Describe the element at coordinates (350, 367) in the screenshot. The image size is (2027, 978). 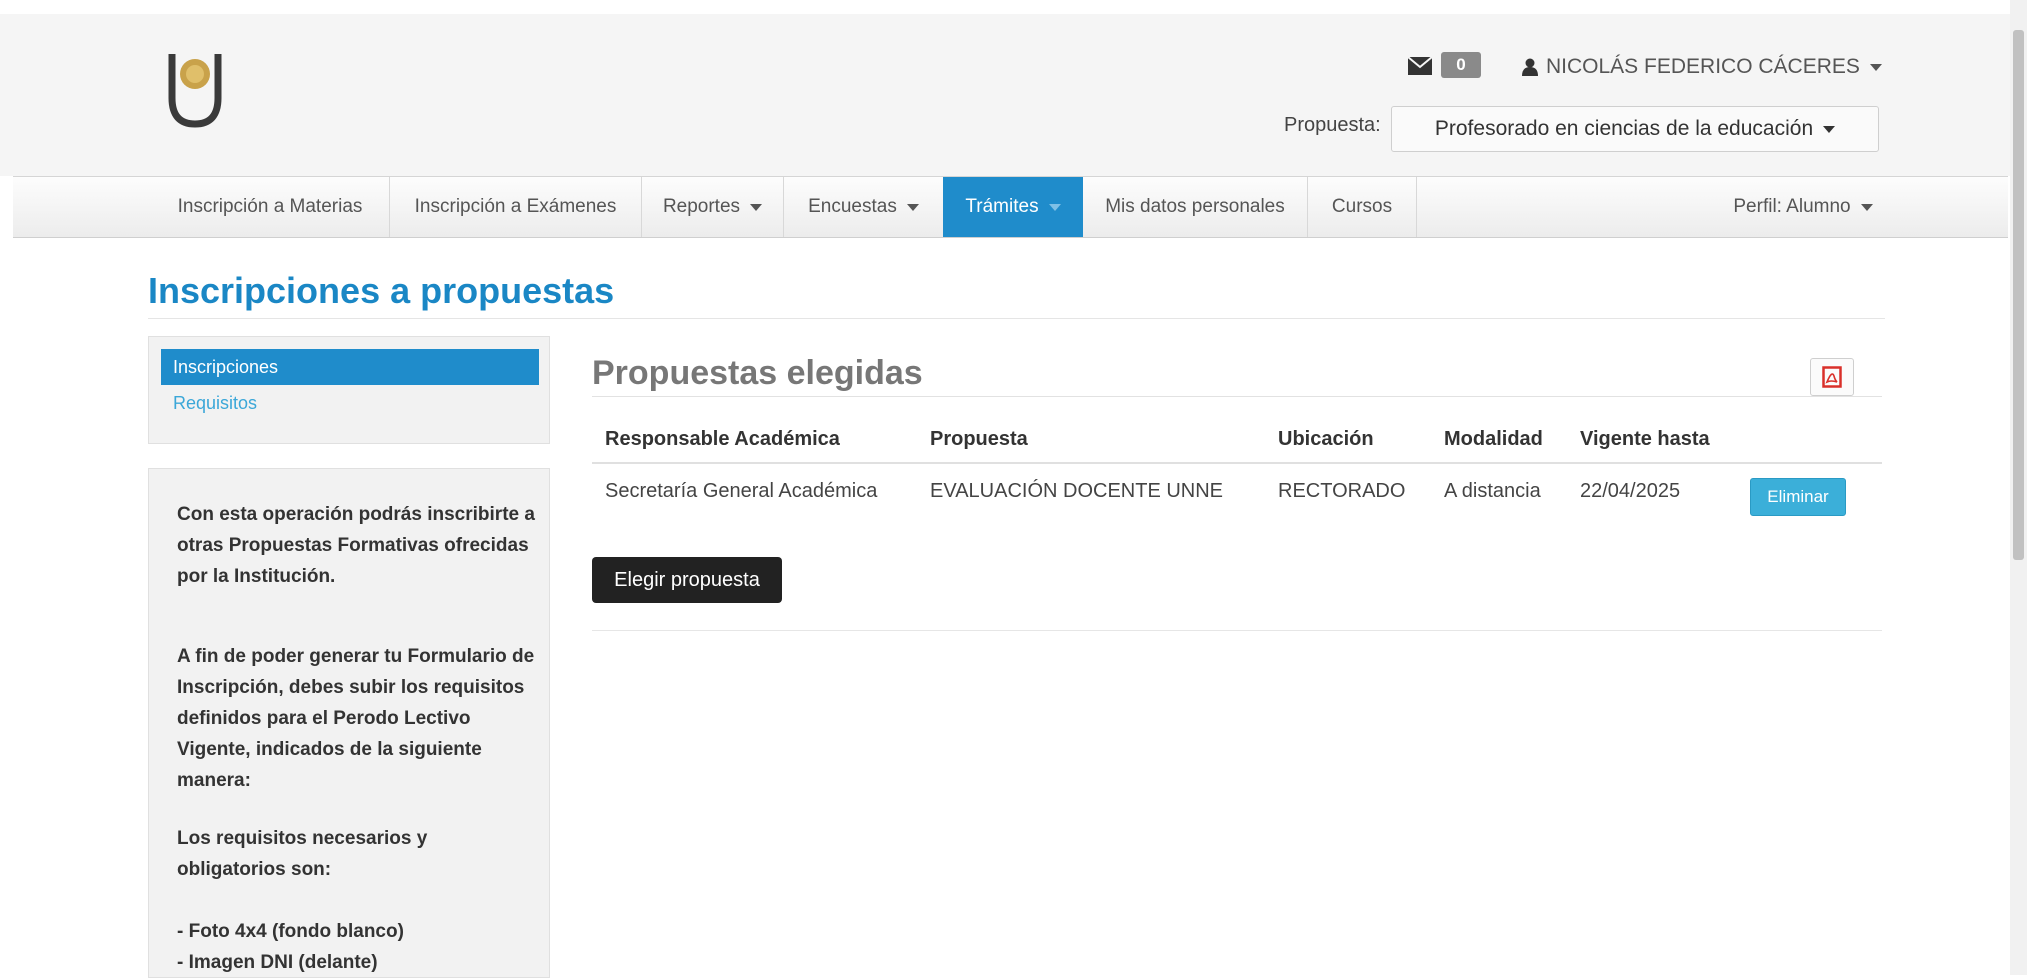
I see `sidebar-item-inscripciones: Inscripciones` at that location.